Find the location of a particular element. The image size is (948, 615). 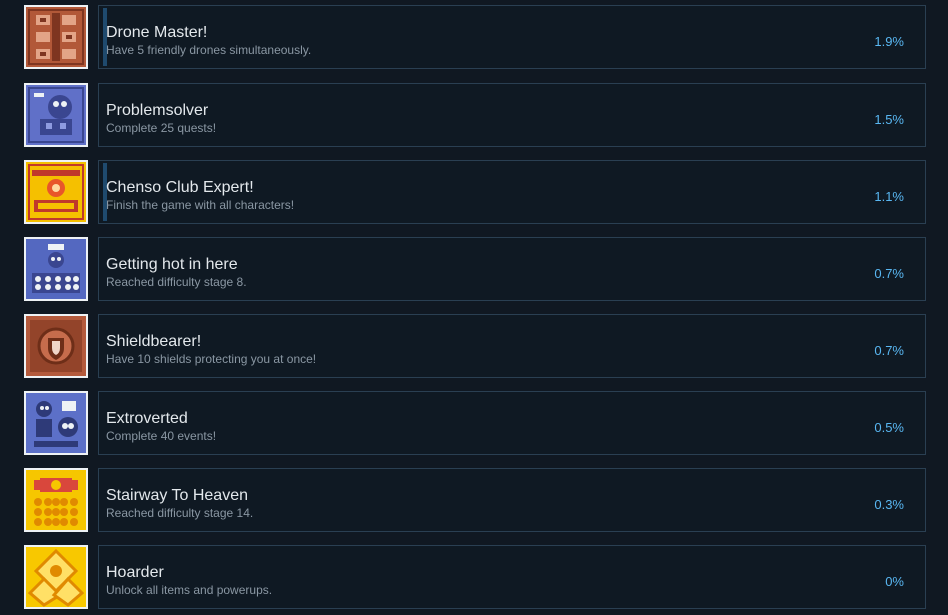

unlock-percentage: 1.5% is located at coordinates (889, 119).